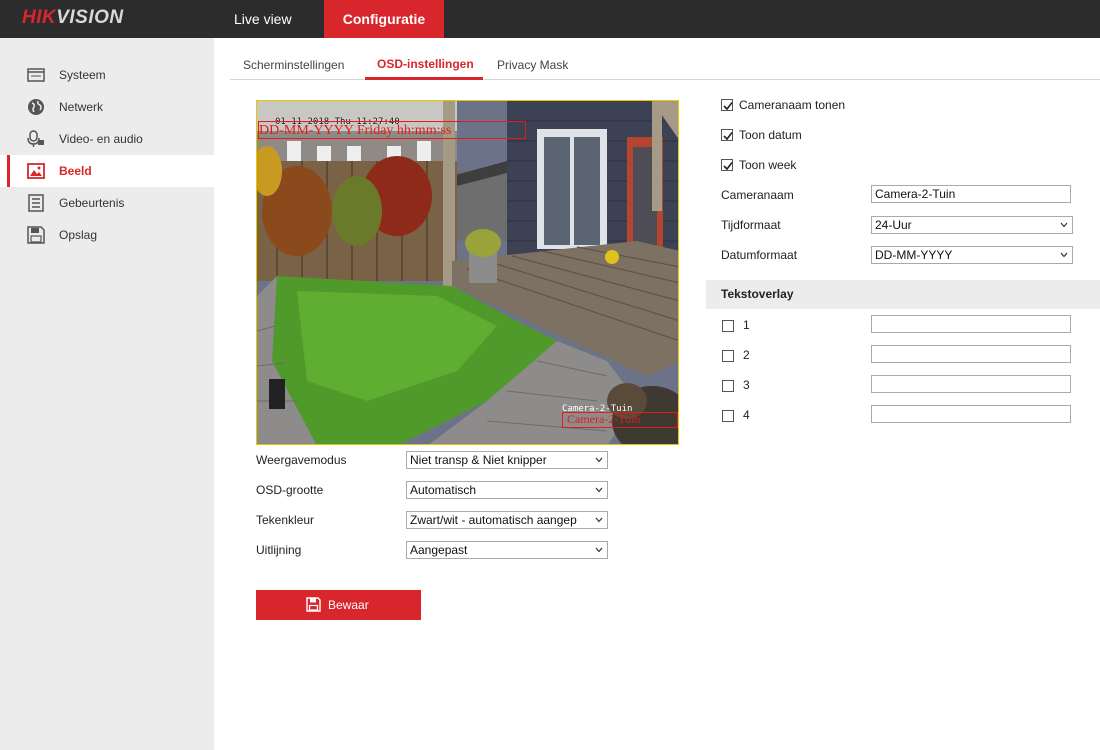 The height and width of the screenshot is (750, 1100). Describe the element at coordinates (746, 415) in the screenshot. I see `overlay-4-label: 4` at that location.